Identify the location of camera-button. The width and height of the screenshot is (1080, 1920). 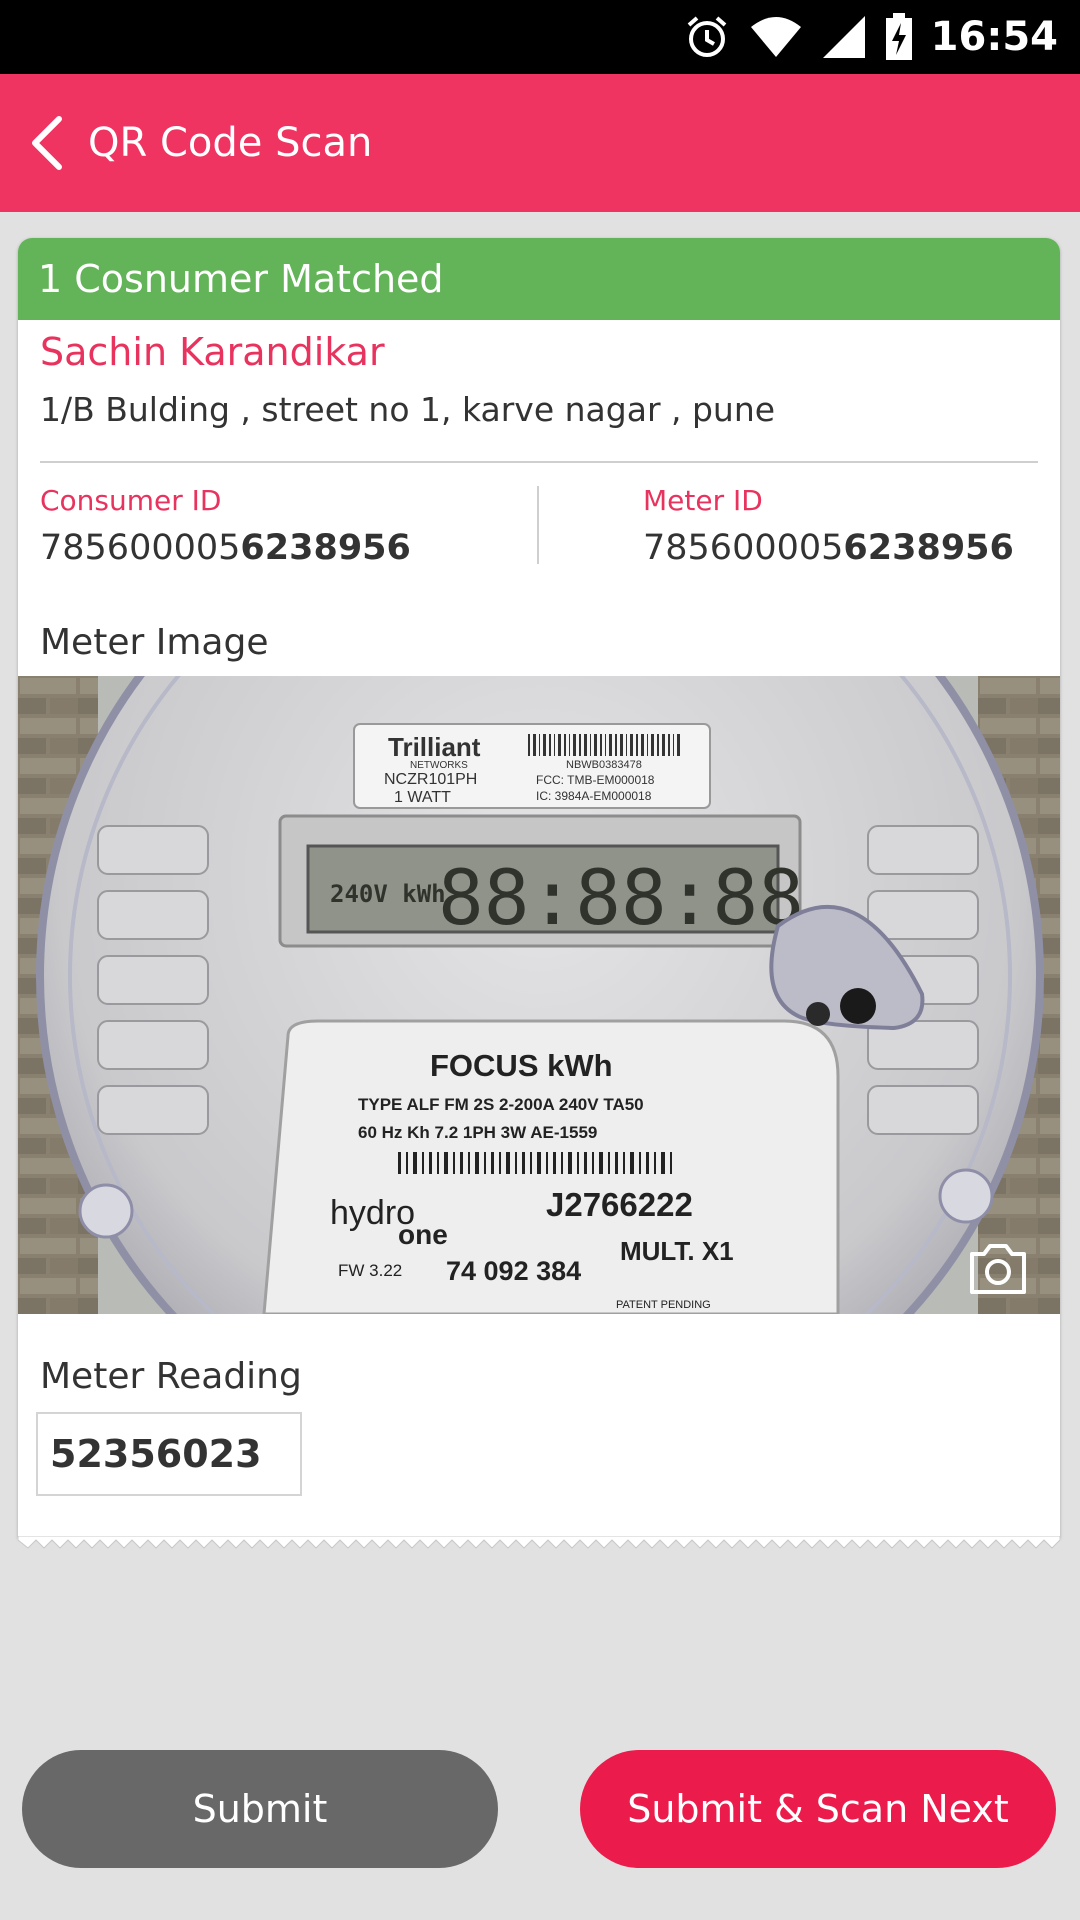
(998, 1268).